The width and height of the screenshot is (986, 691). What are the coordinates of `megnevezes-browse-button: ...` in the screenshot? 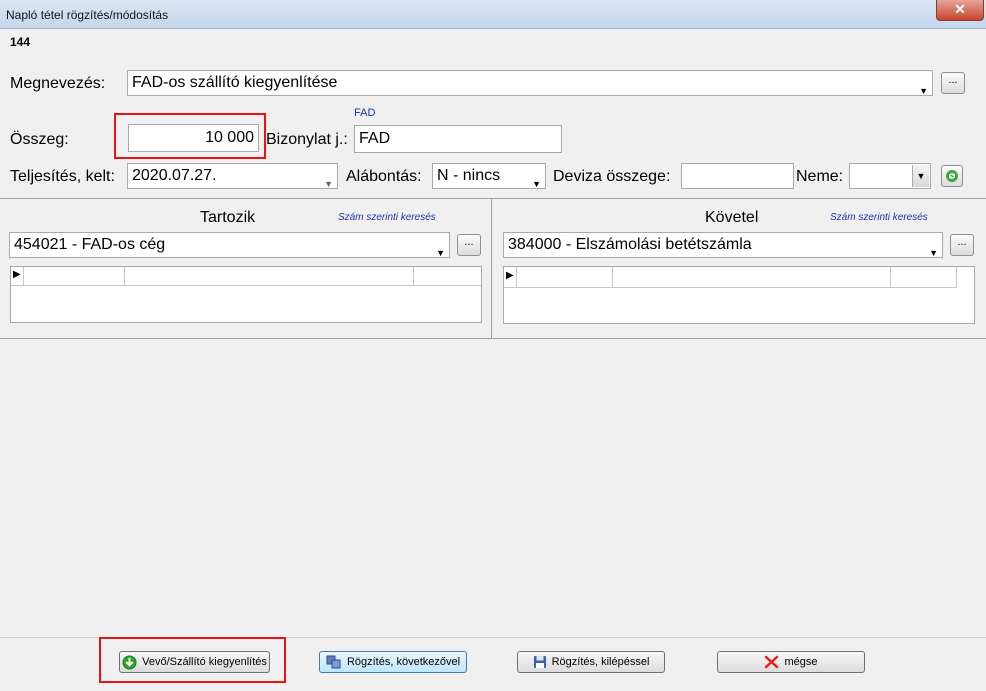 It's located at (953, 83).